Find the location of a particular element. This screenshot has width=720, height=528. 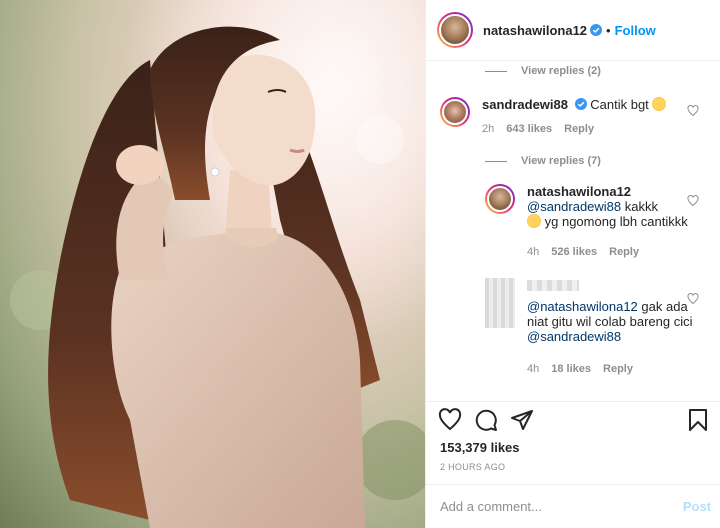

comment-reply-button: Reply is located at coordinates (579, 129).